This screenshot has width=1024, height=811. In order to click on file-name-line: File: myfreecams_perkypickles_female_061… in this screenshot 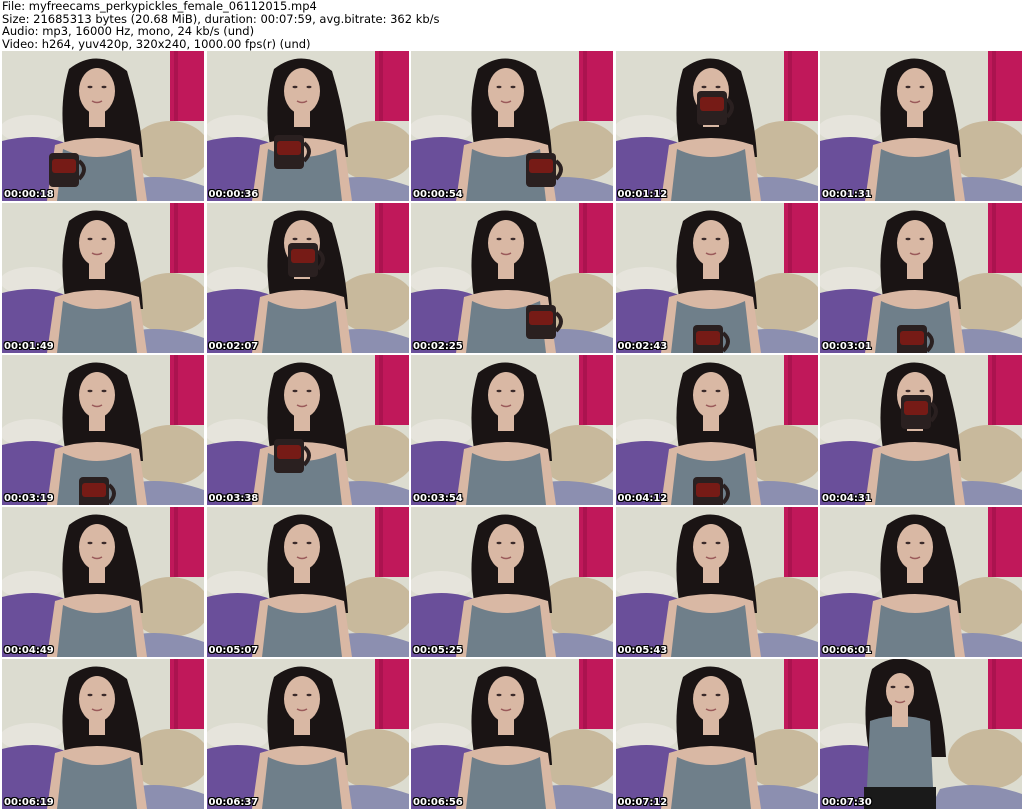, I will do `click(159, 6)`.